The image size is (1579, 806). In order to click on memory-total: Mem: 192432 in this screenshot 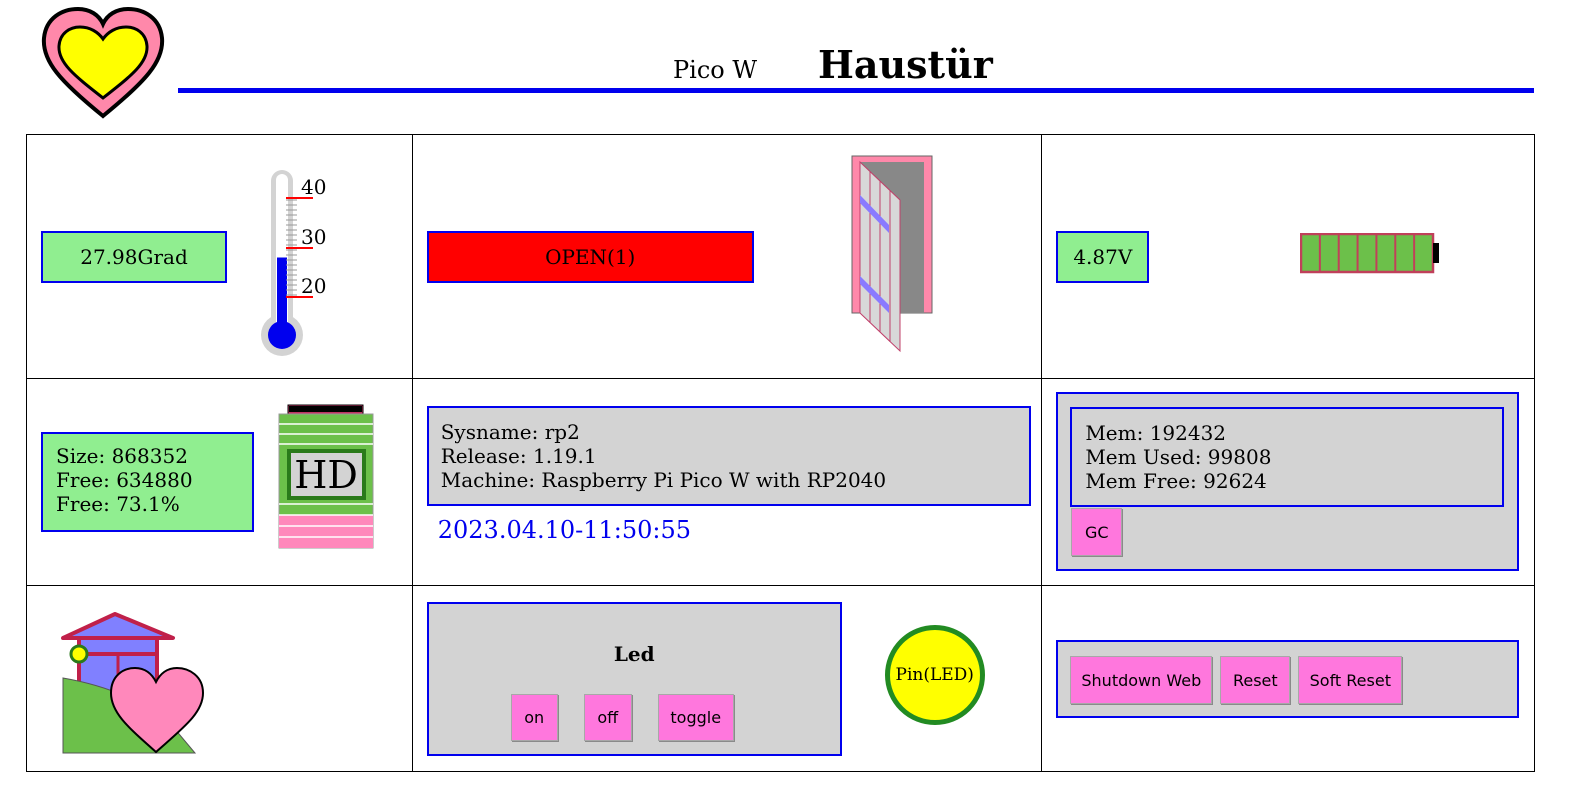, I will do `click(1156, 433)`.